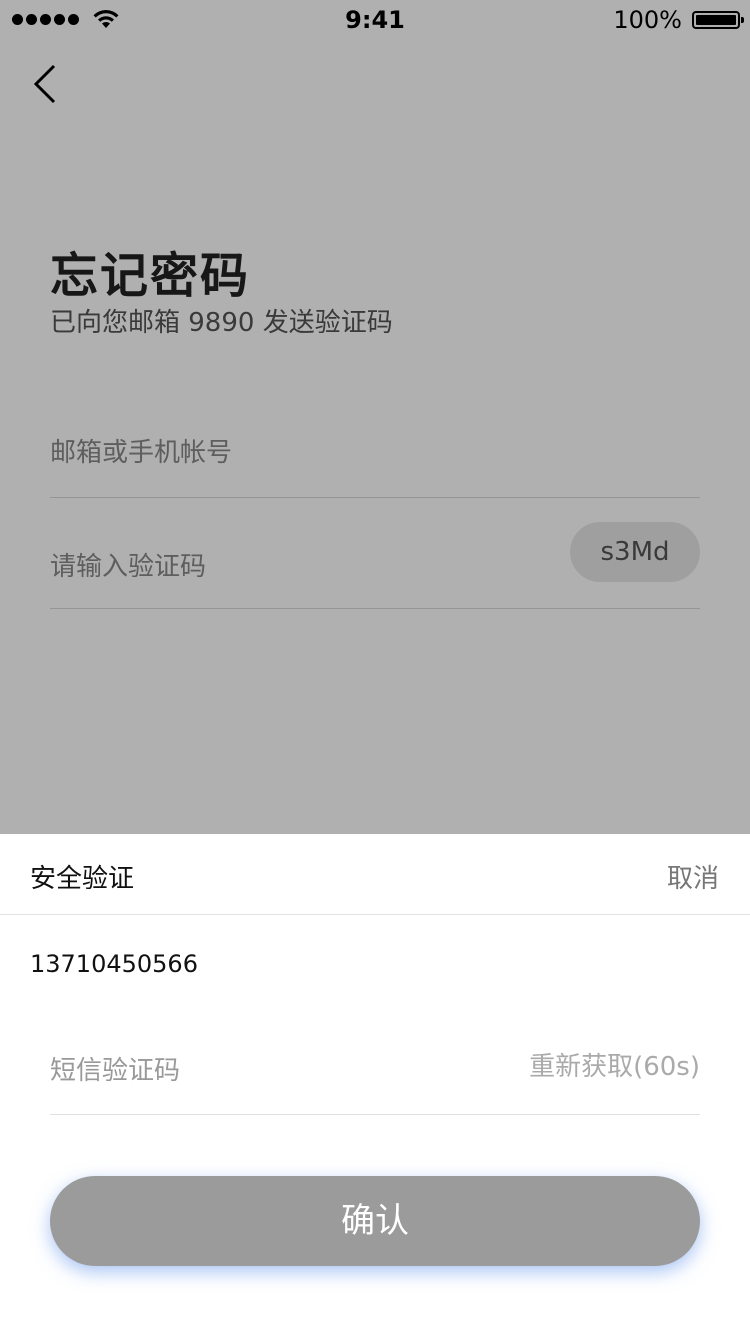  Describe the element at coordinates (375, 874) in the screenshot. I see `sheet-header: 安全验证 取消` at that location.